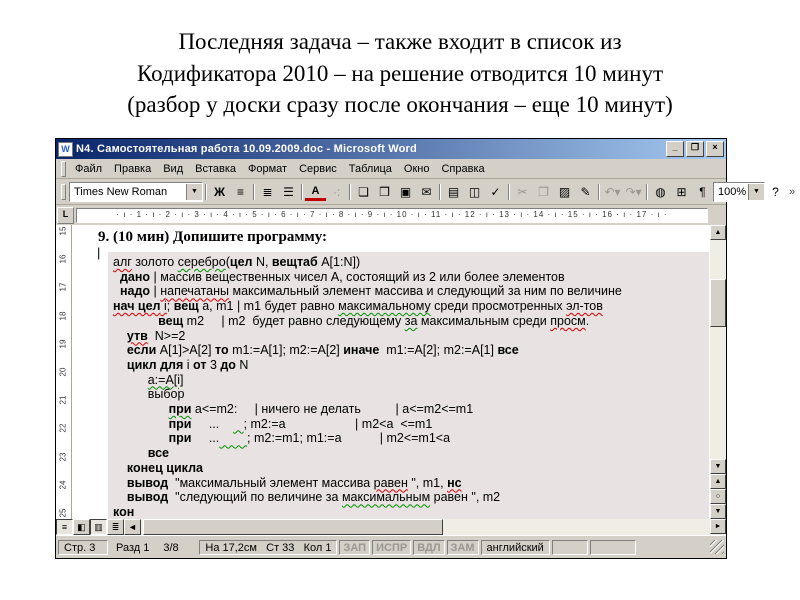 The height and width of the screenshot is (600, 800). I want to click on vertical-ruler-mark: 17, so click(63, 287).